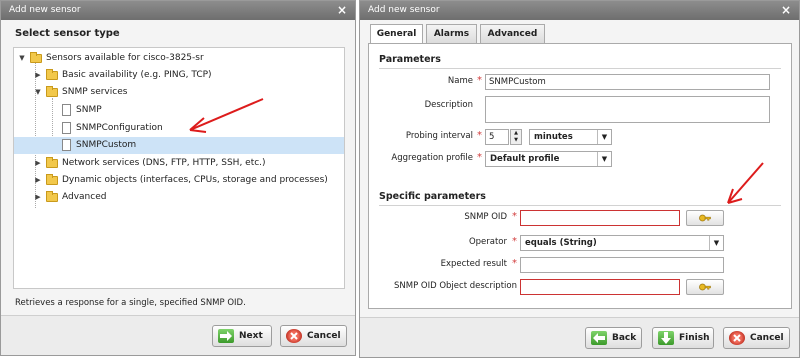 This screenshot has width=800, height=358. I want to click on oid-object-description-input, so click(600, 287).